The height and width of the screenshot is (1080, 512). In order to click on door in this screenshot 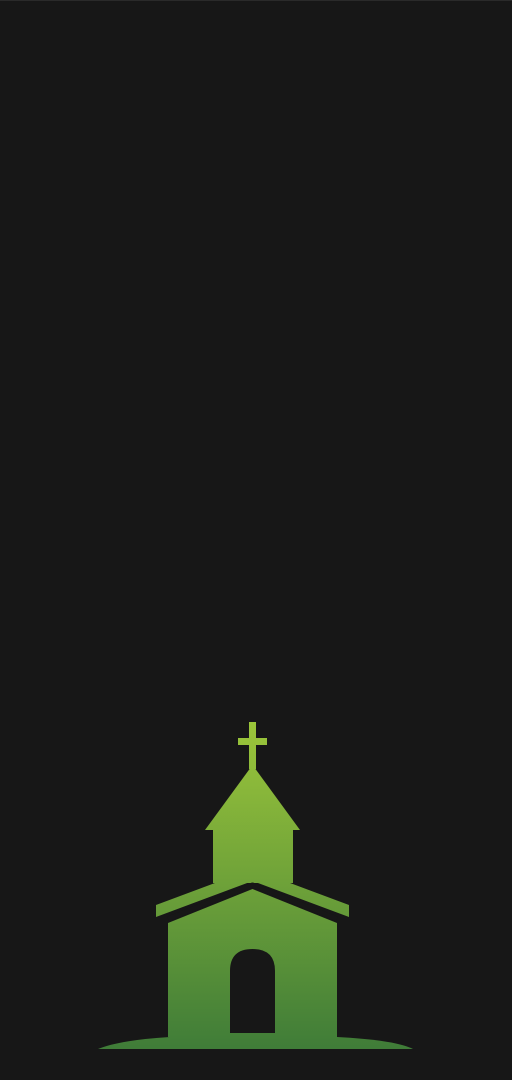, I will do `click(252, 991)`.